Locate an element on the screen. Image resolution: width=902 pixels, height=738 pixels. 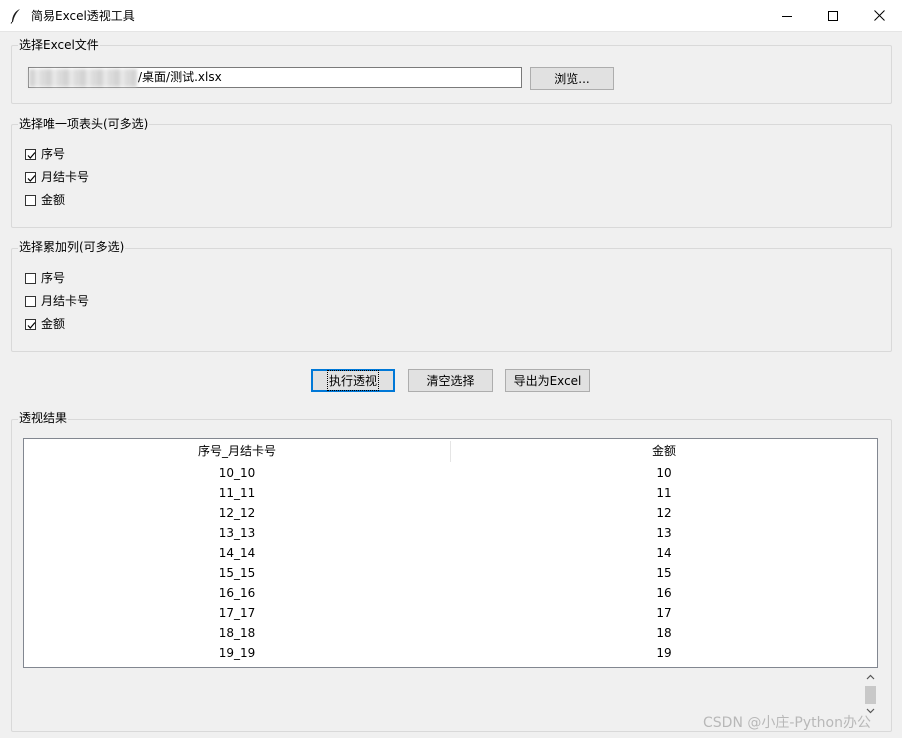
minimize-icon is located at coordinates (787, 16).